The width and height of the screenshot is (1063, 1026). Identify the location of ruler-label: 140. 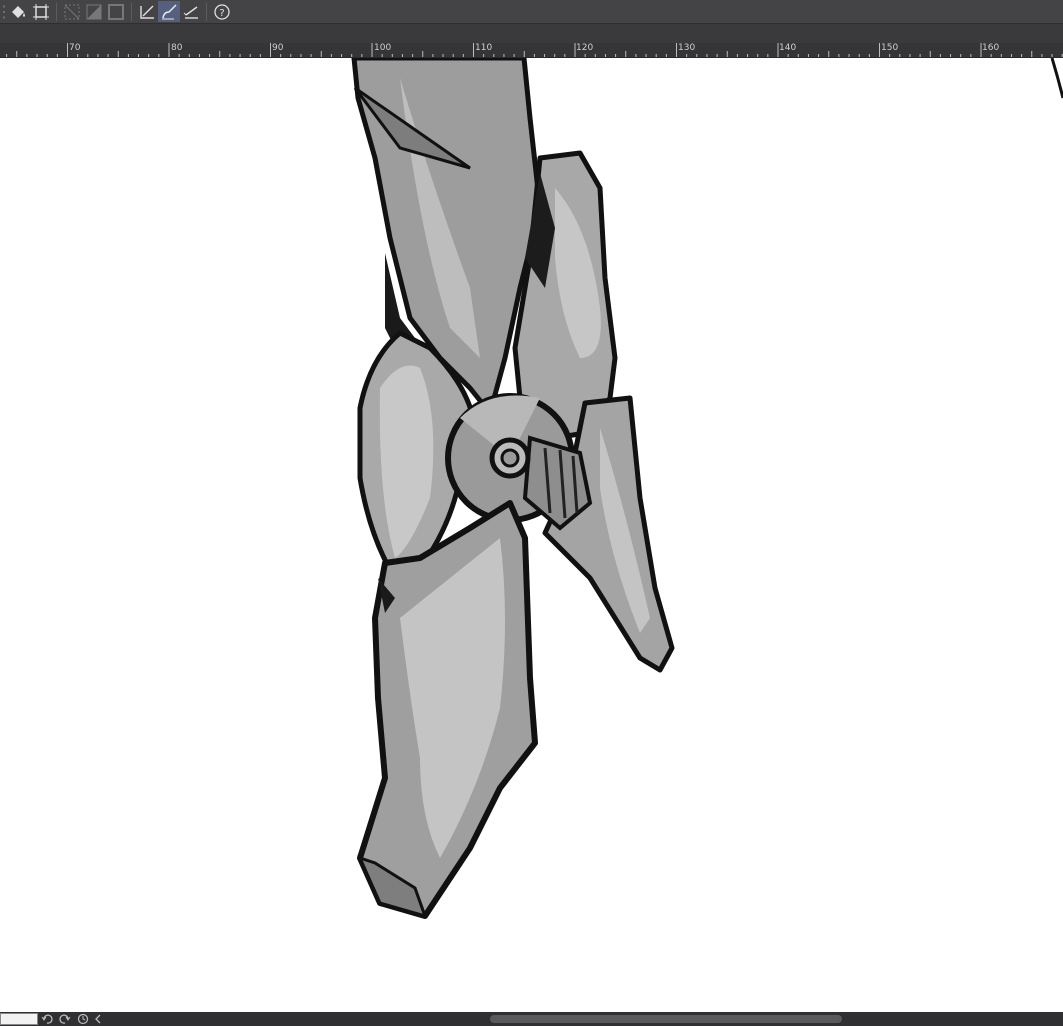
(788, 48).